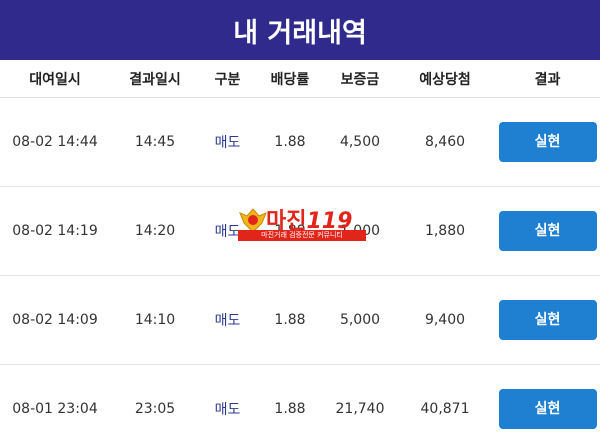  Describe the element at coordinates (155, 320) in the screenshot. I see `cell-result-time: 14:10` at that location.